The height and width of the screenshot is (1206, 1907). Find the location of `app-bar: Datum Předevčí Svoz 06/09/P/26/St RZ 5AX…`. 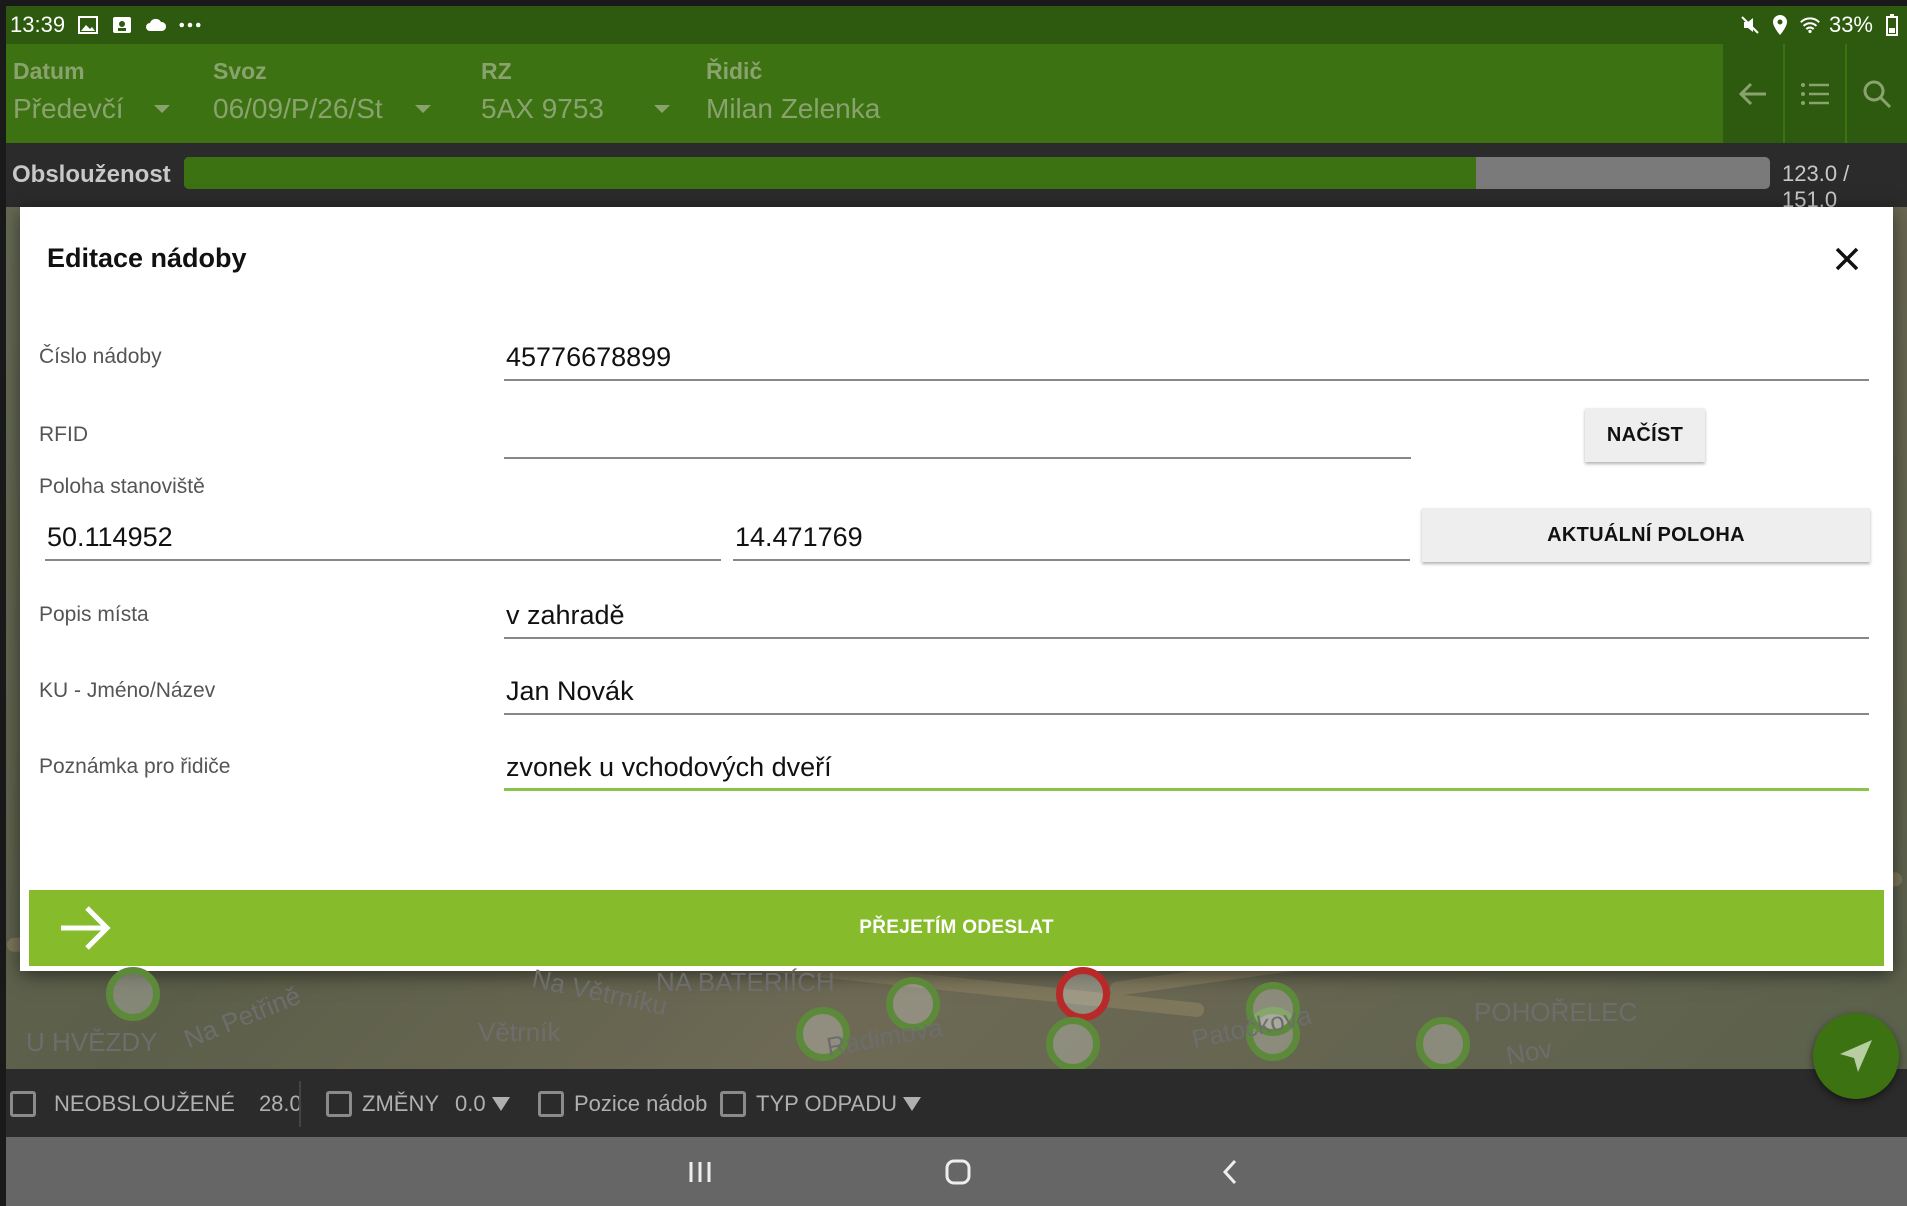

app-bar: Datum Předevčí Svoz 06/09/P/26/St RZ 5AX… is located at coordinates (956, 93).